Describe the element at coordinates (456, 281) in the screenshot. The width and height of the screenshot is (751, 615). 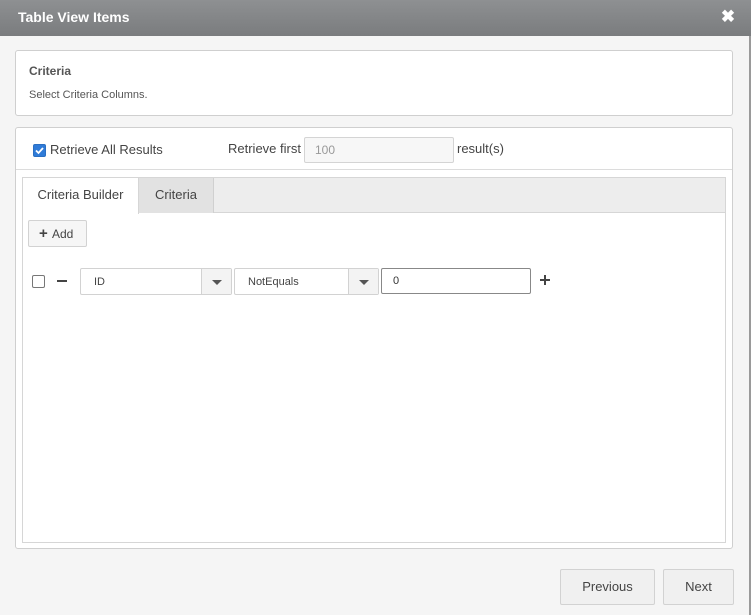
I see `condition-value-input` at that location.